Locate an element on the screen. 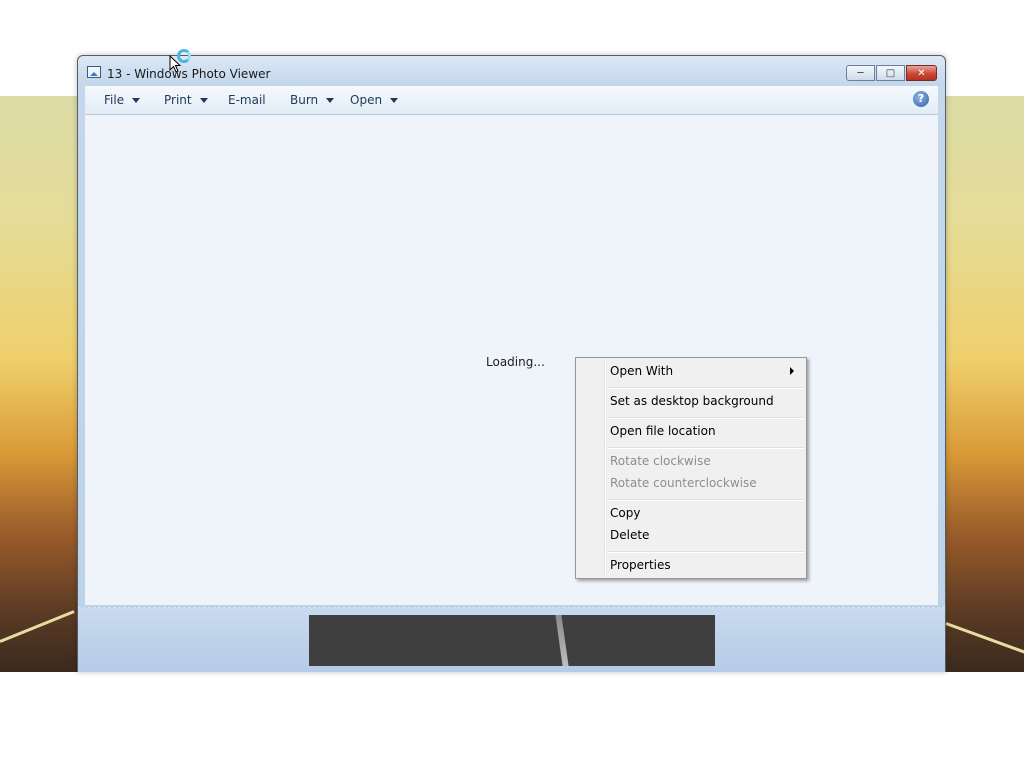 This screenshot has width=1024, height=768. minimize-button: ─ is located at coordinates (860, 73).